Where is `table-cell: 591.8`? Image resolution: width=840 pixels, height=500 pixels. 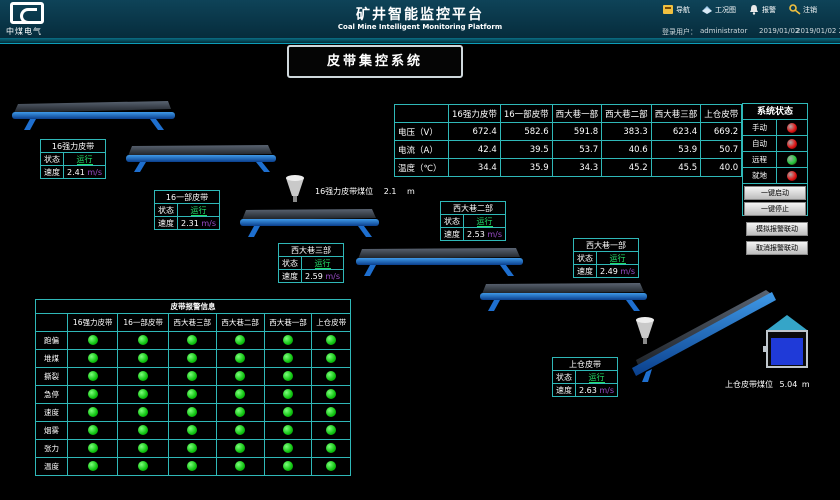
table-cell: 591.8 is located at coordinates (577, 131).